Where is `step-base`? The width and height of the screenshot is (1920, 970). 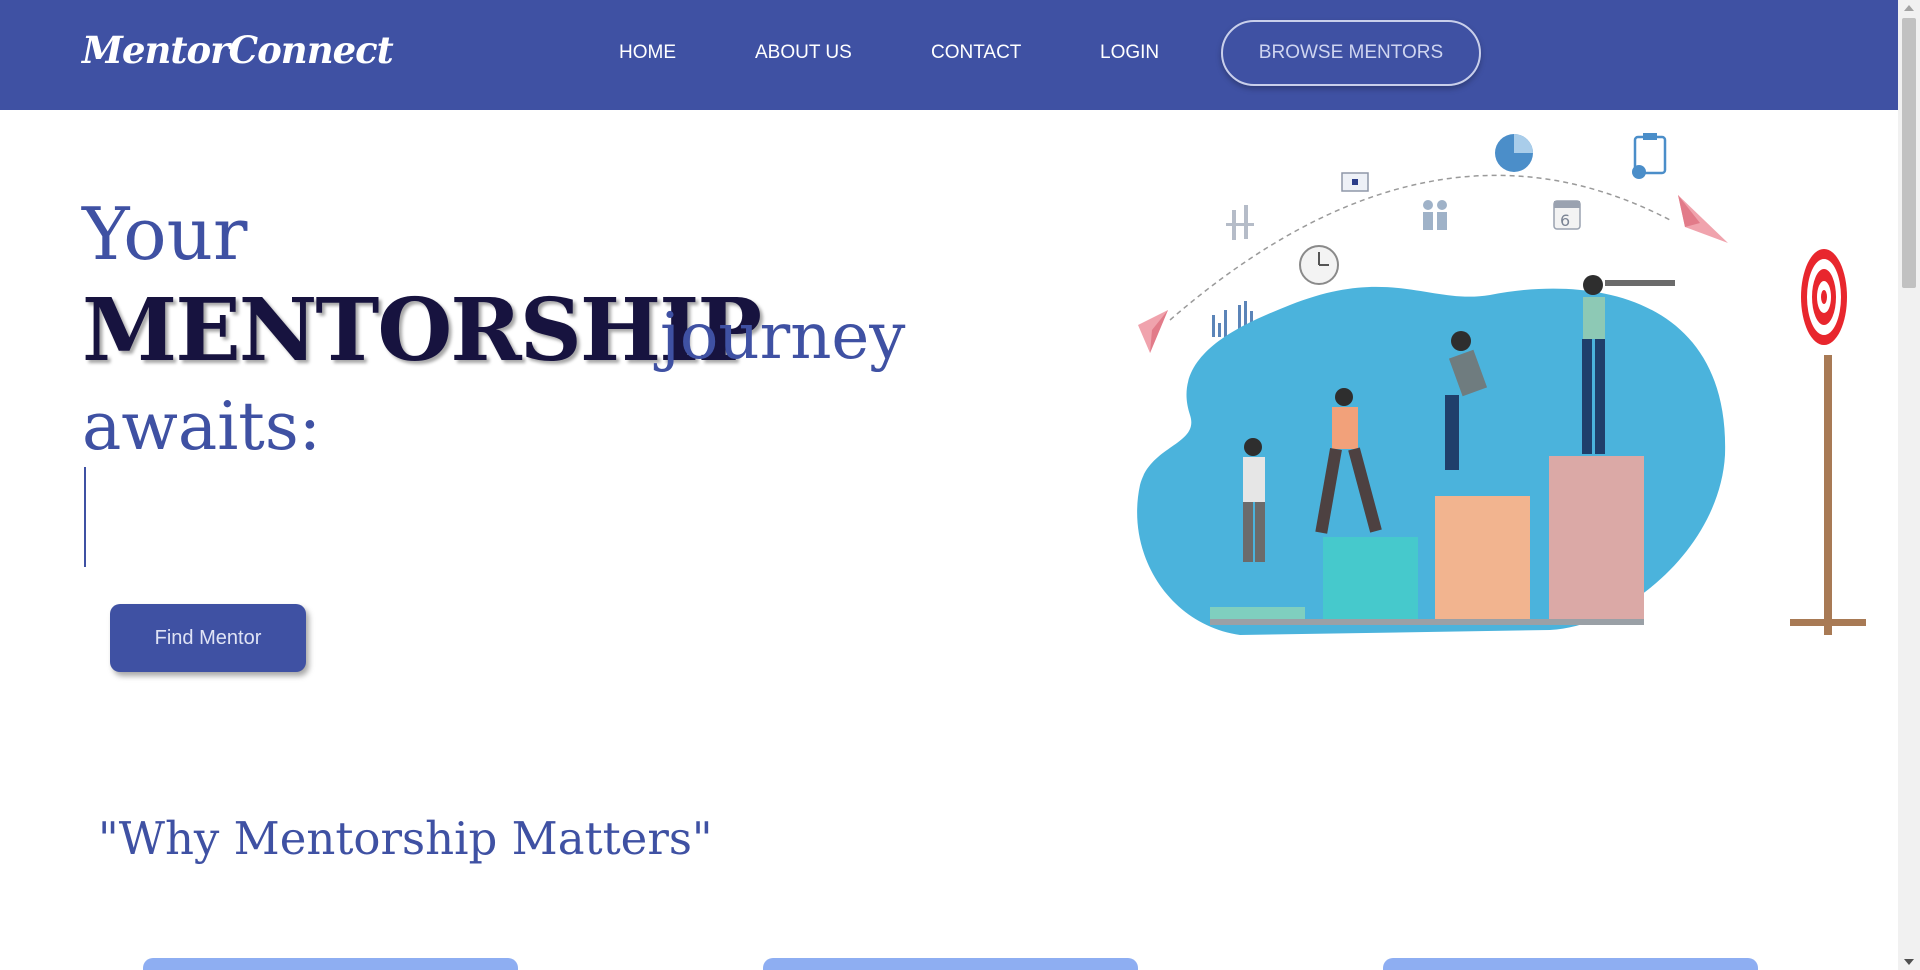
step-base is located at coordinates (1257, 613).